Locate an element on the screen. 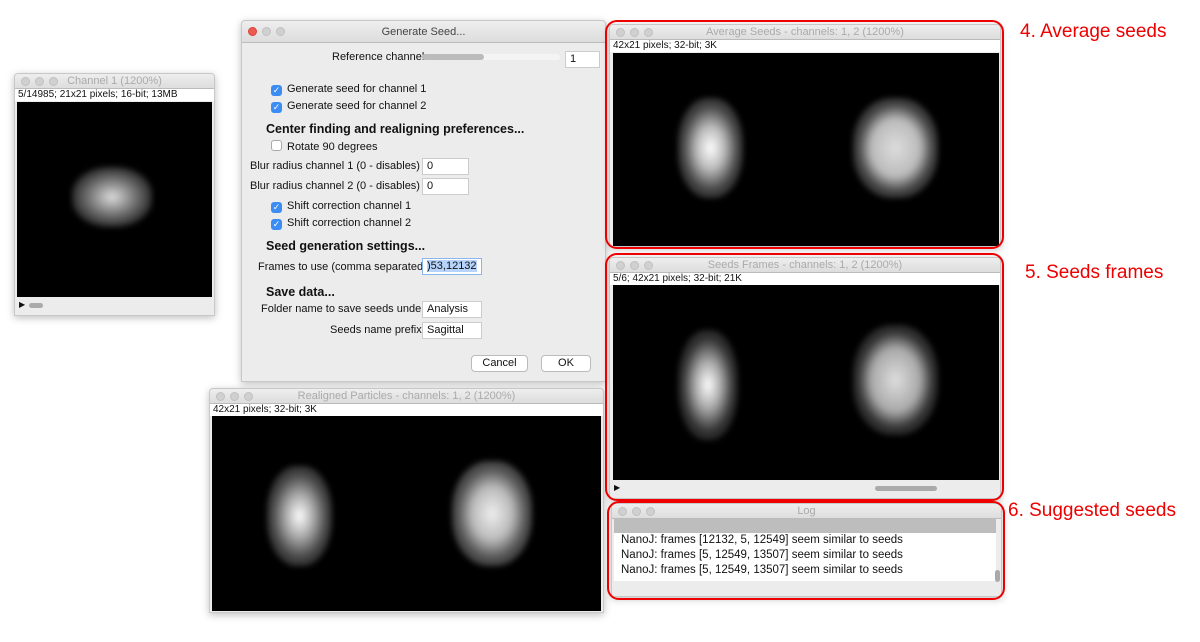 The height and width of the screenshot is (642, 1200). annotation-suggested-seeds: 6. Suggested seeds is located at coordinates (1092, 510).